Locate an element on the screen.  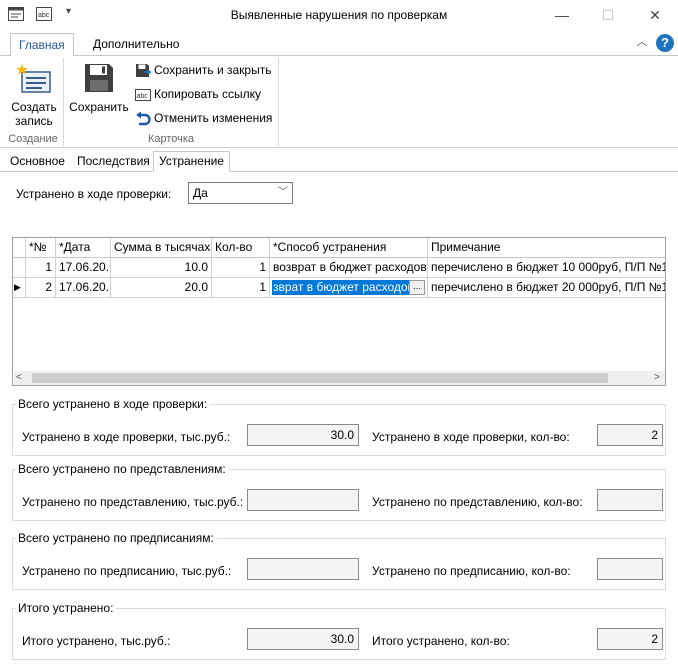
tab-elimination: Устранение is located at coordinates (191, 161).